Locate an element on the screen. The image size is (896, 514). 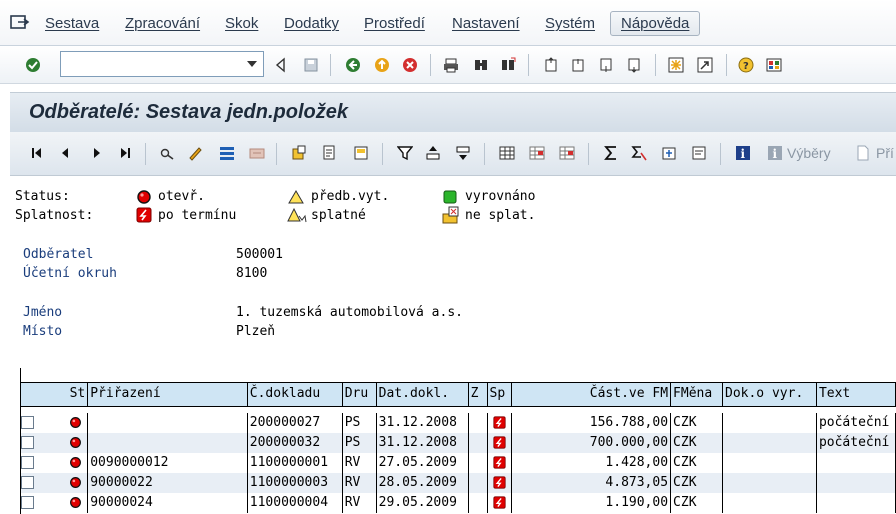
info-icon: i is located at coordinates (743, 153).